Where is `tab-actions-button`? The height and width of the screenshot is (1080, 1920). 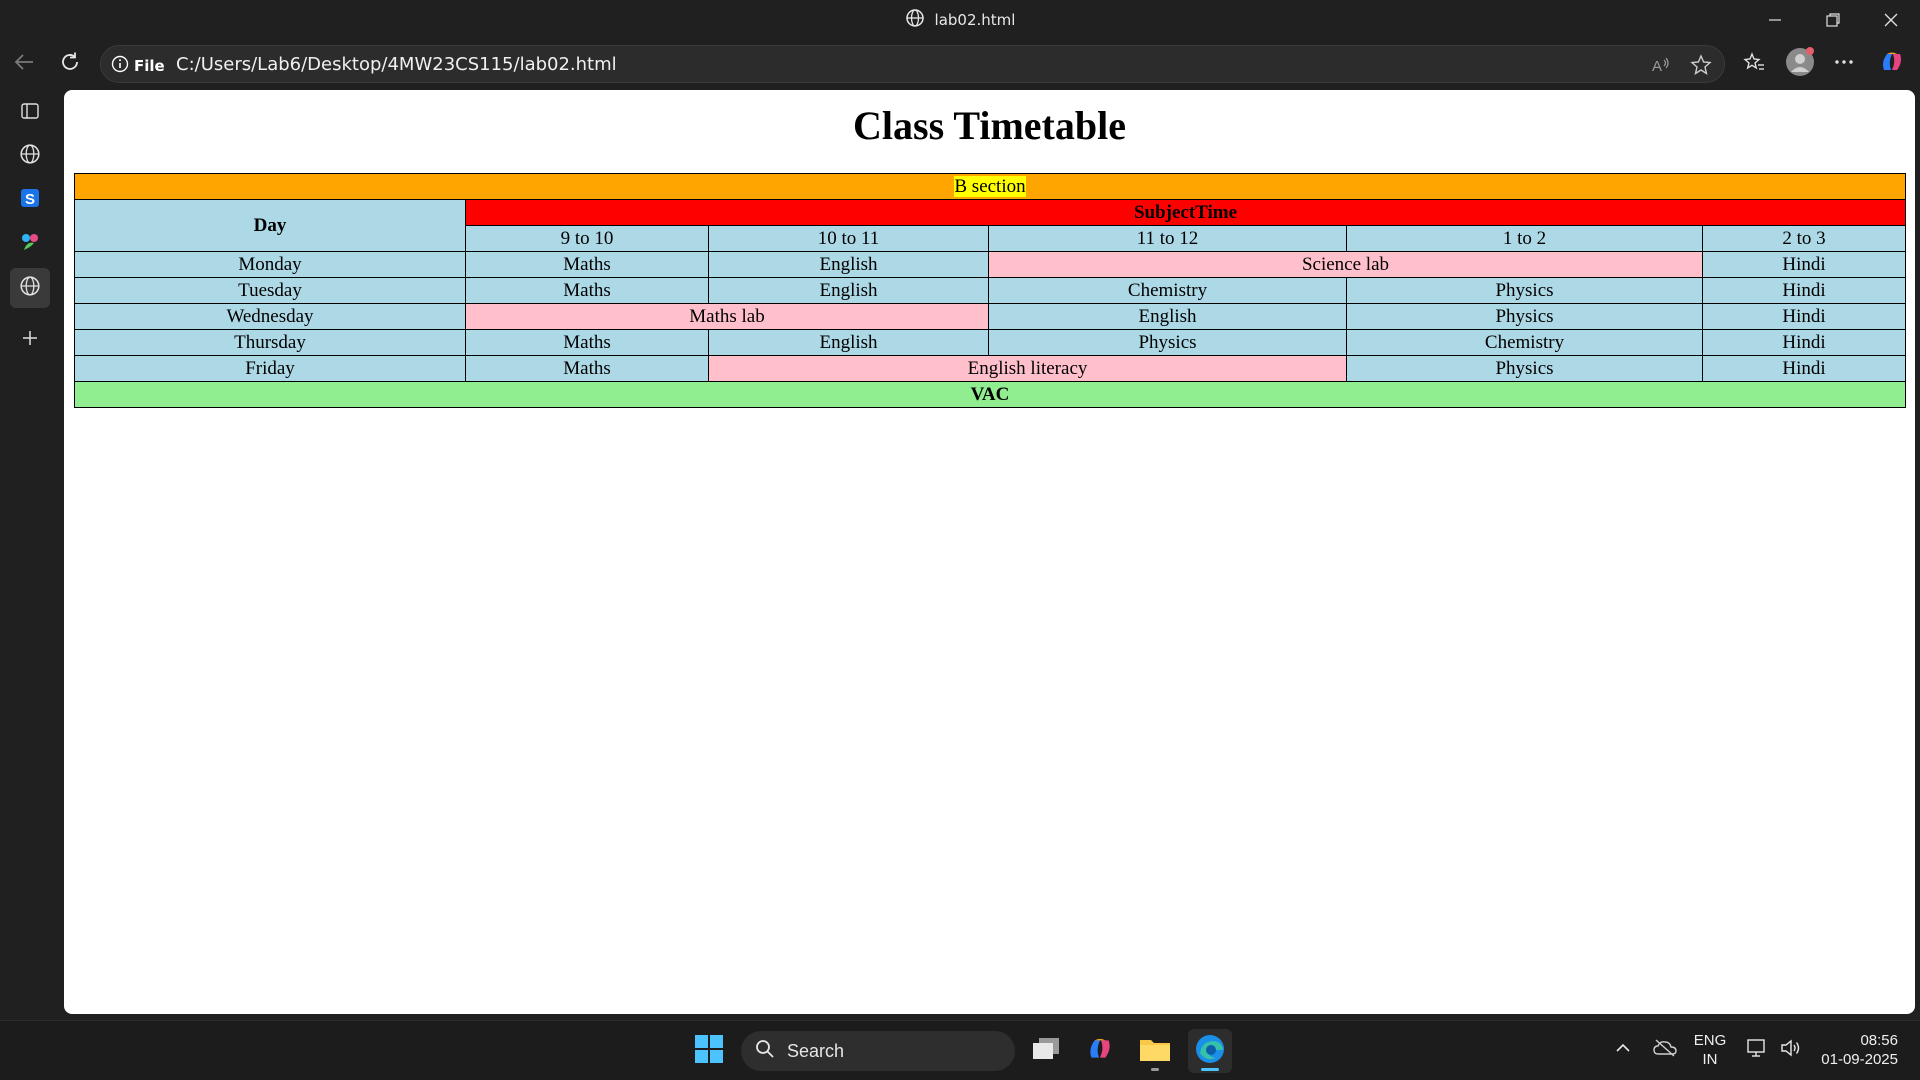 tab-actions-button is located at coordinates (30, 113).